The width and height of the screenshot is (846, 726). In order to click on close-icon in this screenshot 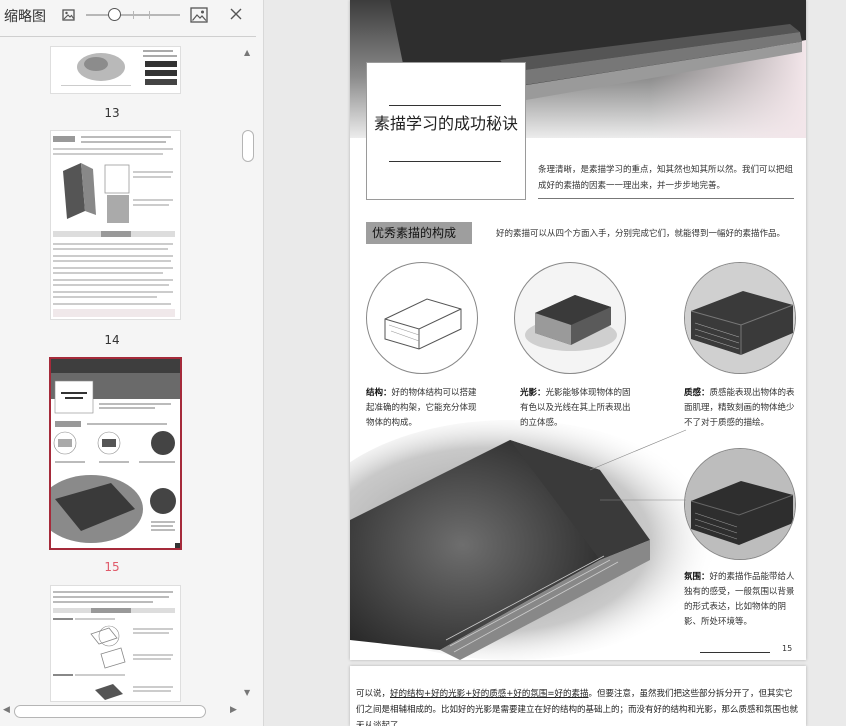, I will do `click(236, 14)`.